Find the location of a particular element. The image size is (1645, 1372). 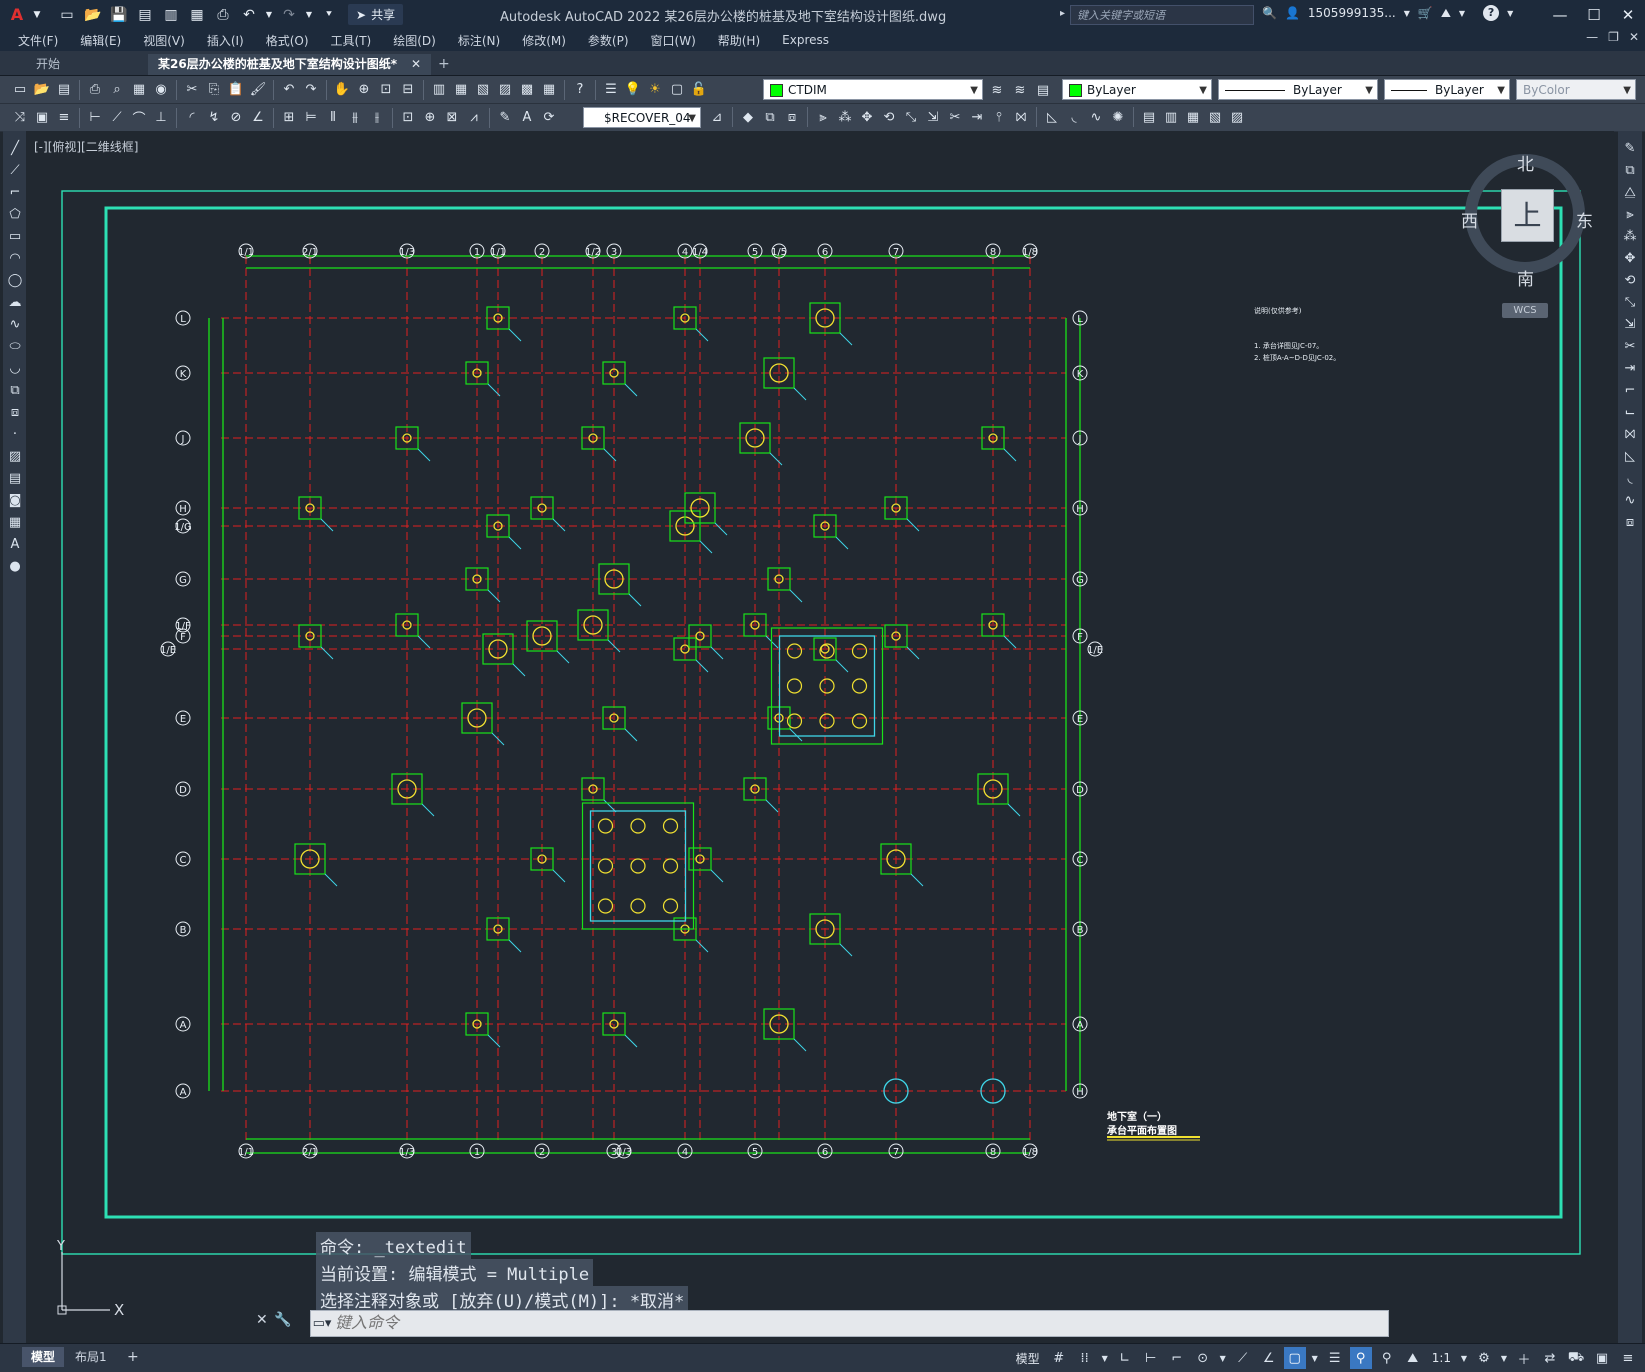

continue-dim-icon: ⫴ is located at coordinates (333, 118).